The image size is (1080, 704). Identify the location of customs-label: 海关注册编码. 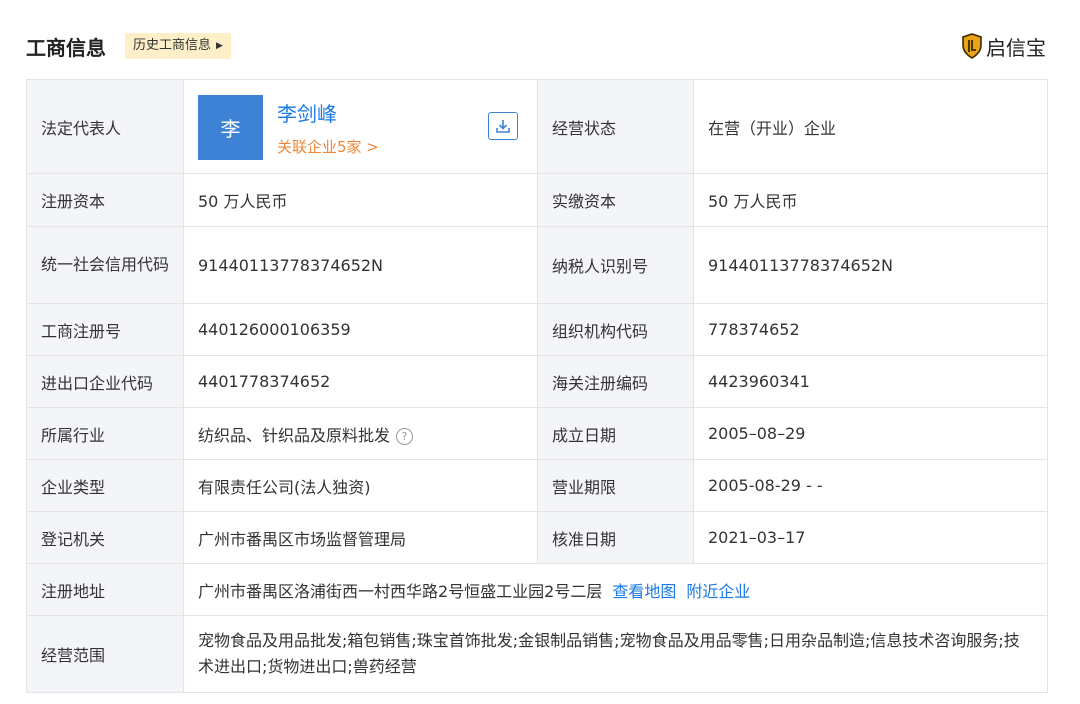
(615, 381).